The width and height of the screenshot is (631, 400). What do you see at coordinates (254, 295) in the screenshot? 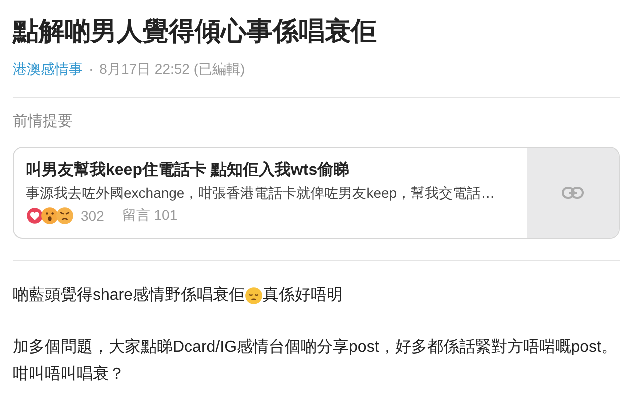
I see `pensive-face-icon` at bounding box center [254, 295].